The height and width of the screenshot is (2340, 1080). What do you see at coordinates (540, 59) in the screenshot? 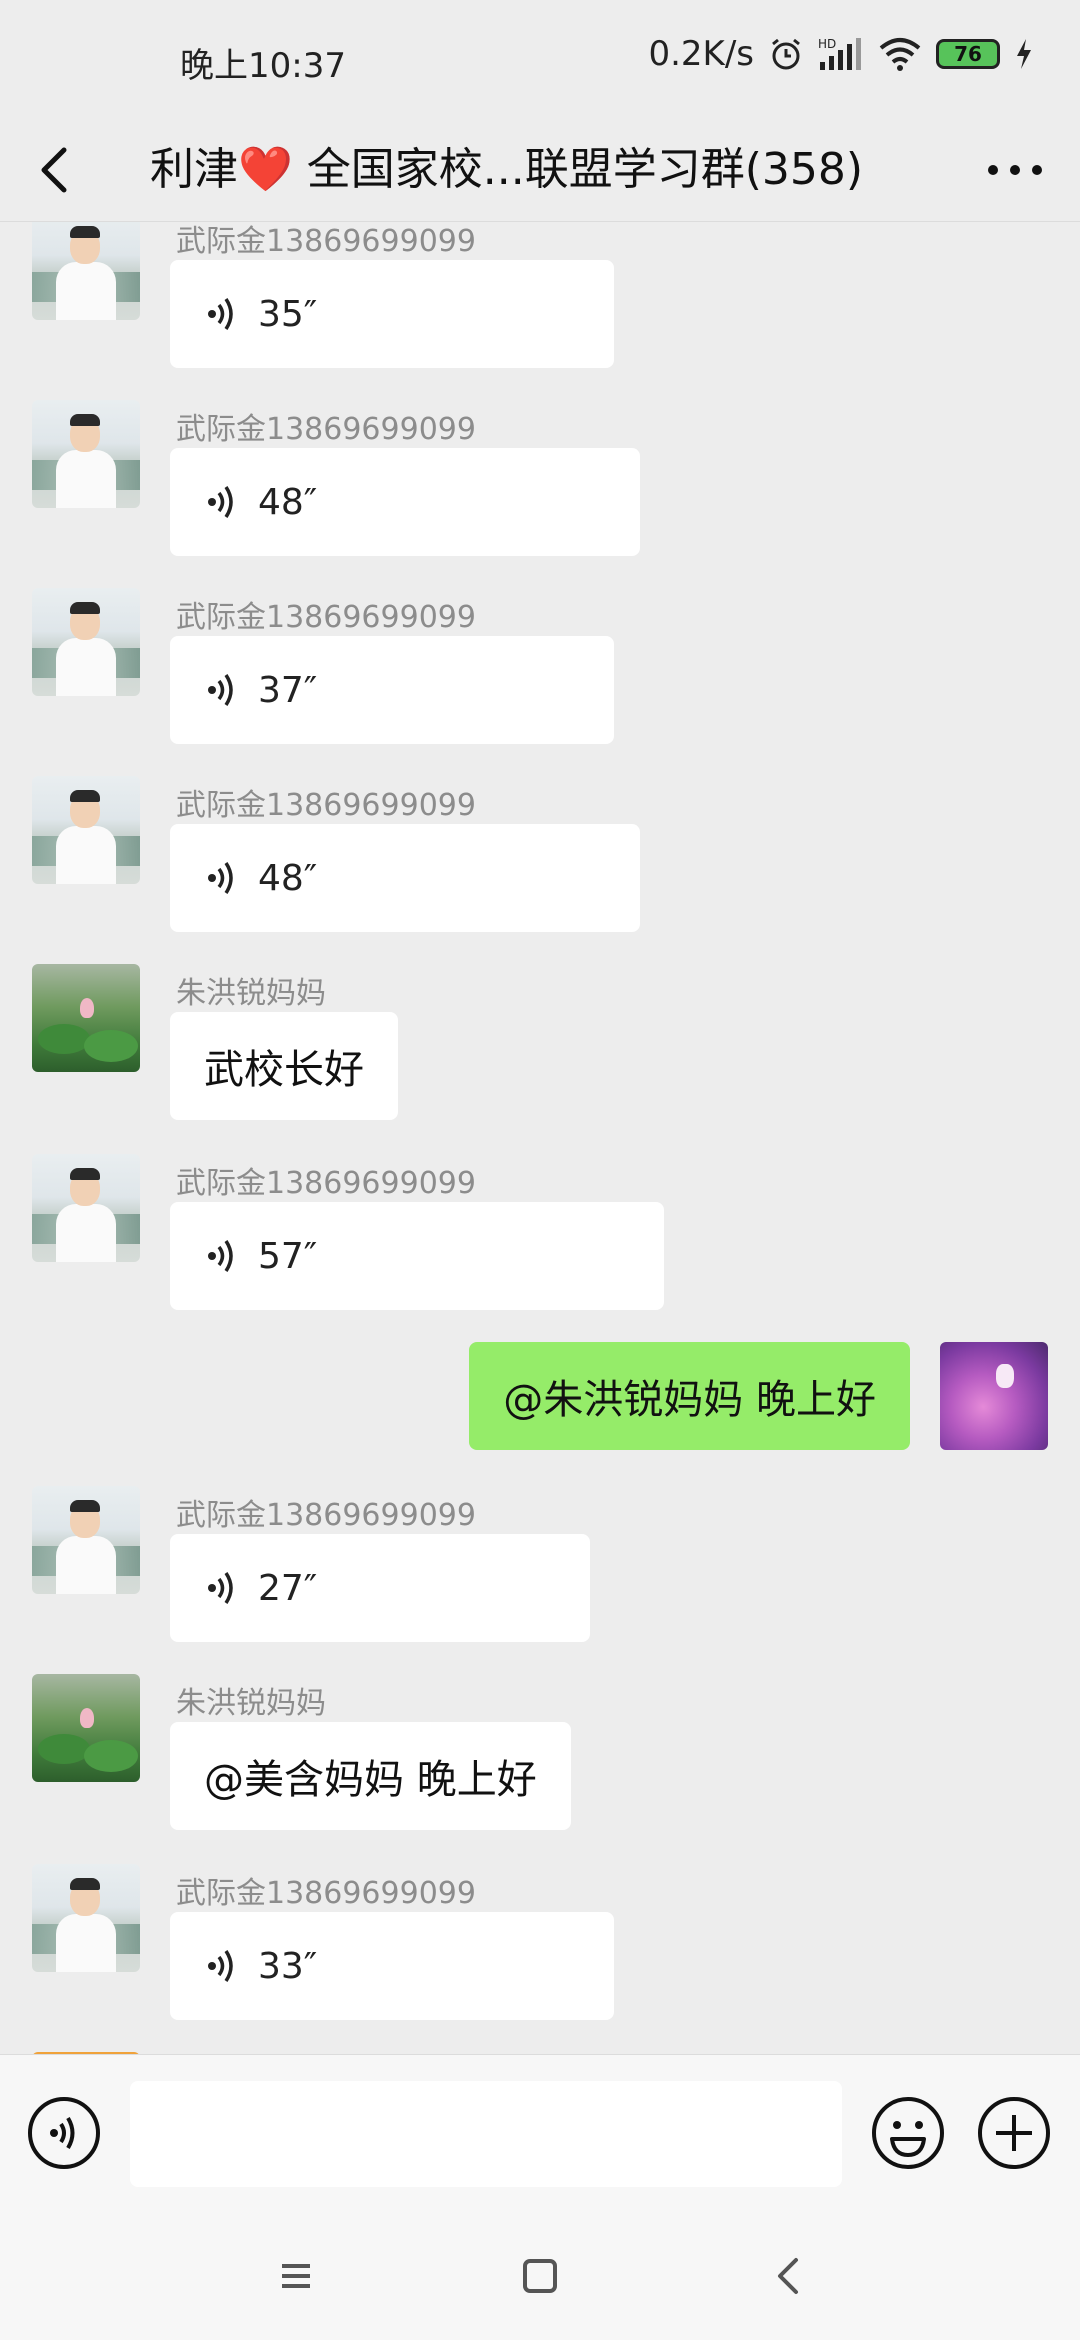
I see `status-bar: 晚上10:37 0.2K/s HD 76` at bounding box center [540, 59].